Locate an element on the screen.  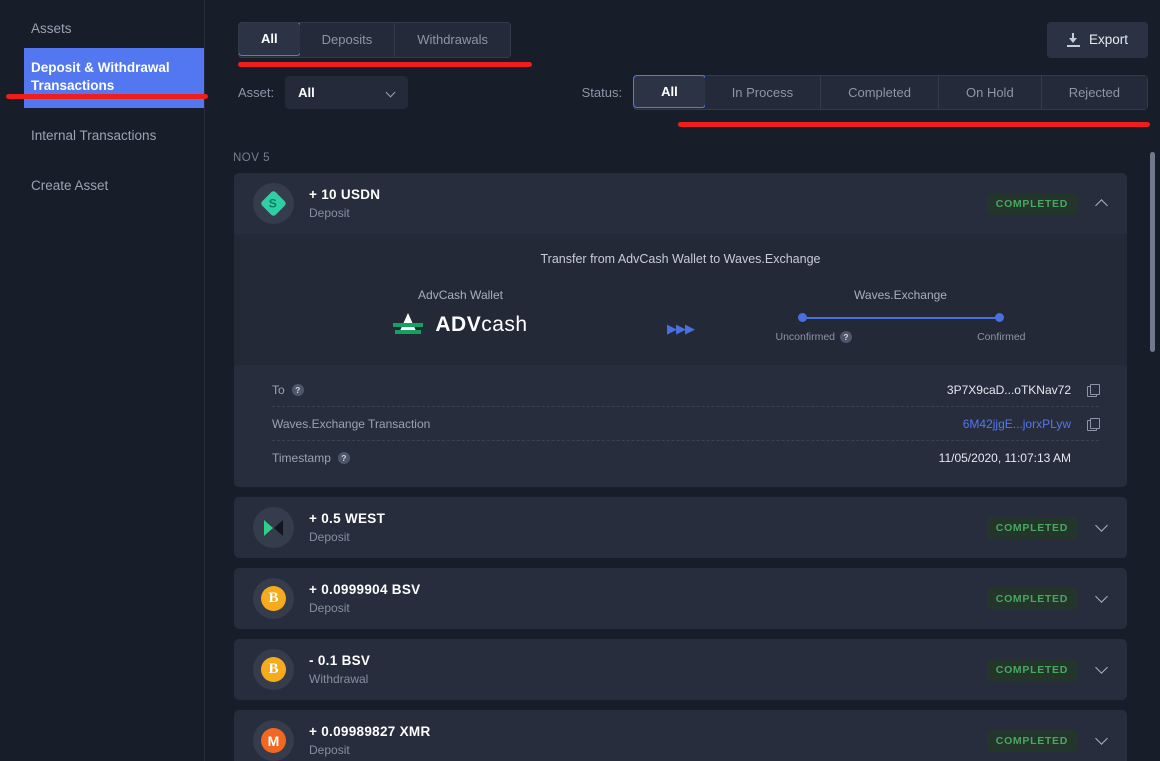
transaction-card: M + 0.09989827 XMR Deposit COMPLETED is located at coordinates (680, 735).